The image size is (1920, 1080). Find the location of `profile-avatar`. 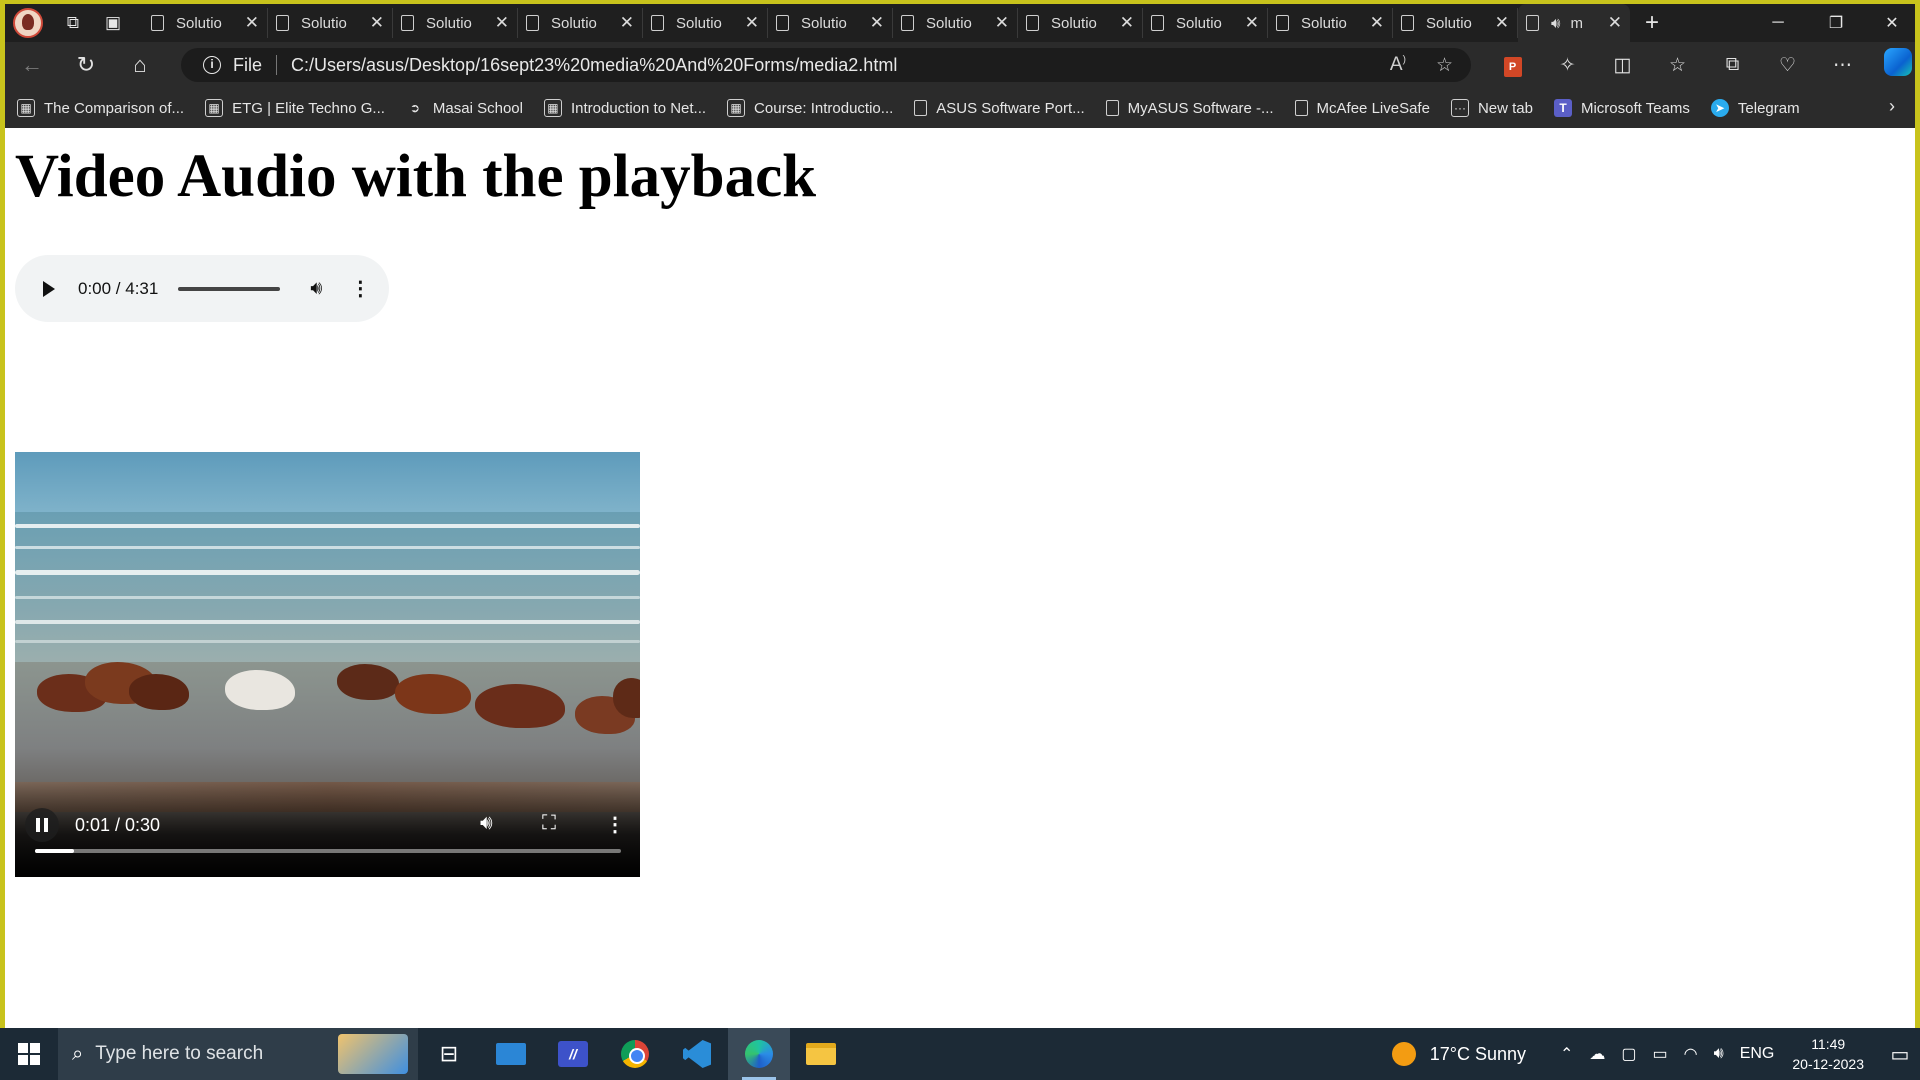

profile-avatar is located at coordinates (28, 23).